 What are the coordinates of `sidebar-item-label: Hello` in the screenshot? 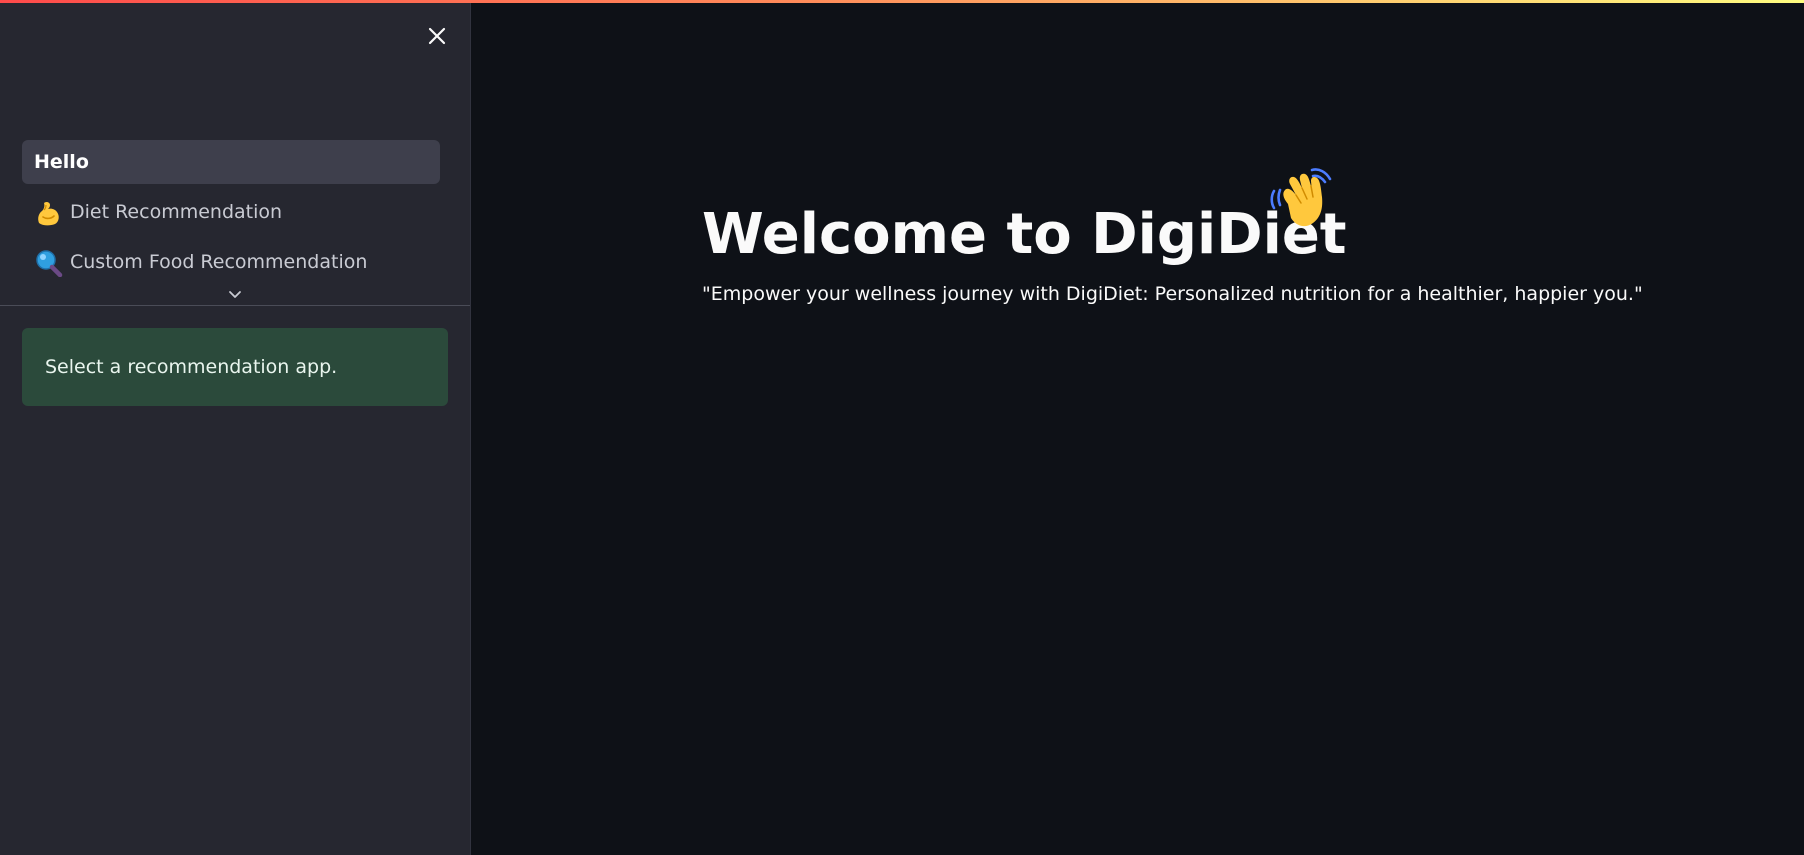 It's located at (61, 162).